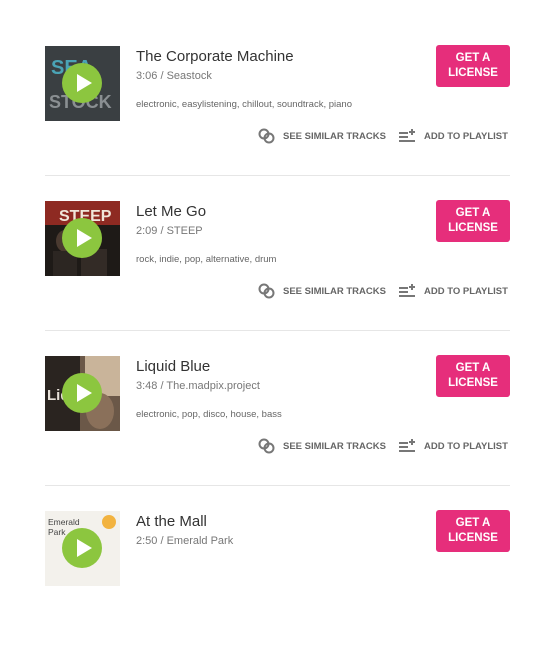 The image size is (556, 665). I want to click on track-meta: 2:50 / Emerald Park, so click(185, 541).